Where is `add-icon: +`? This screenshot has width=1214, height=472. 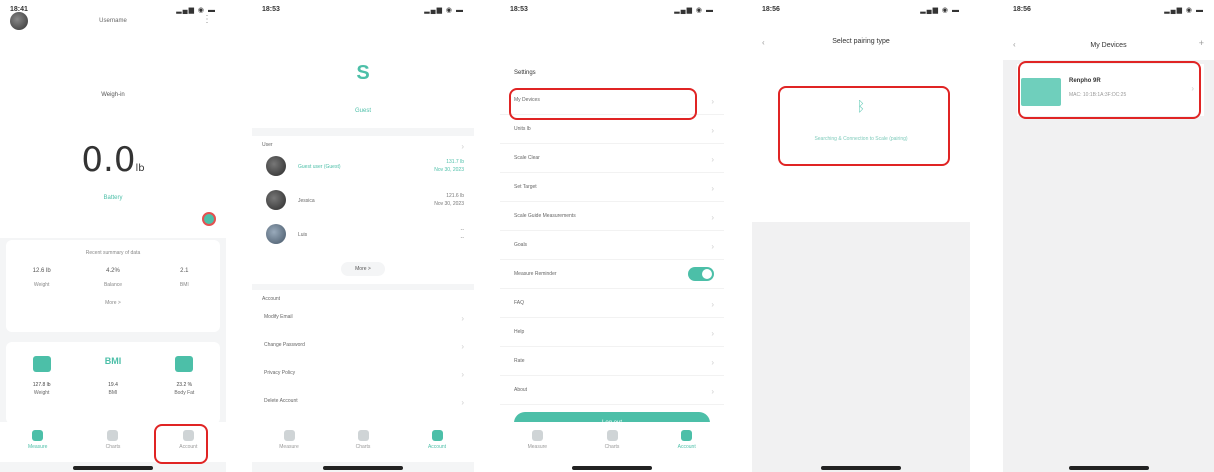 add-icon: + is located at coordinates (1201, 43).